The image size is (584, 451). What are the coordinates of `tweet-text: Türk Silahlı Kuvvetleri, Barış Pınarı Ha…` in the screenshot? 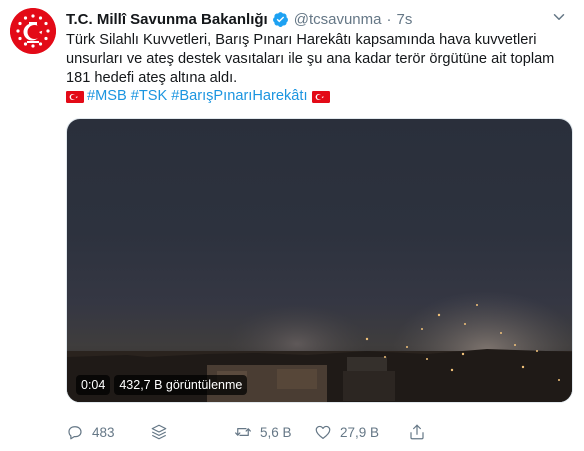 It's located at (319, 59).